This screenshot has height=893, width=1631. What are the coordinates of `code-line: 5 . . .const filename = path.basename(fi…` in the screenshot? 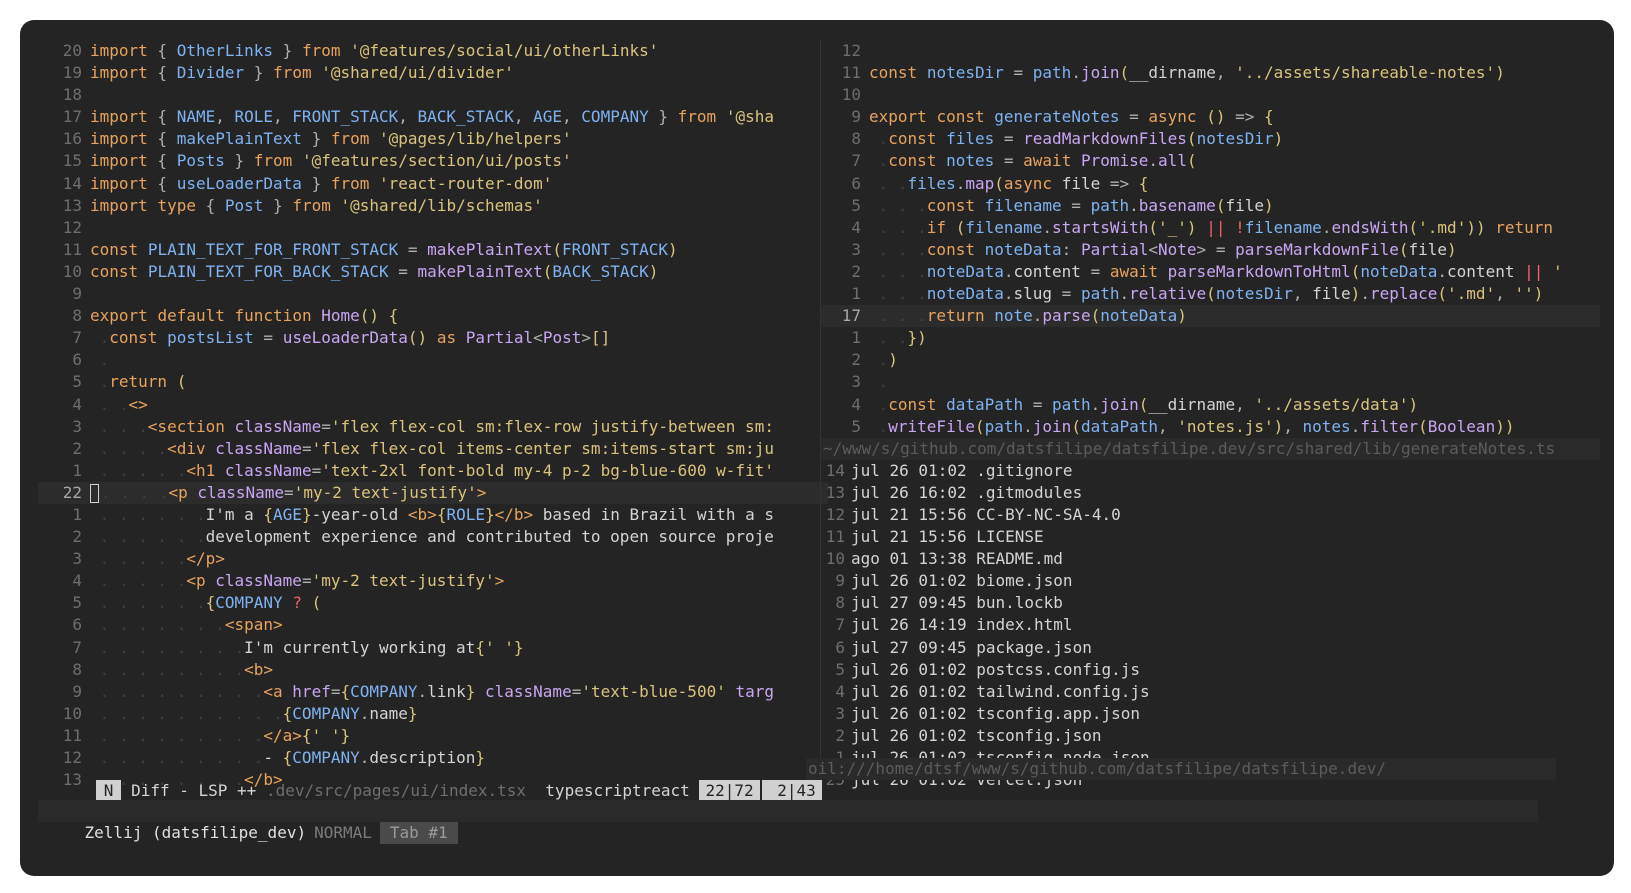 It's located at (1210, 206).